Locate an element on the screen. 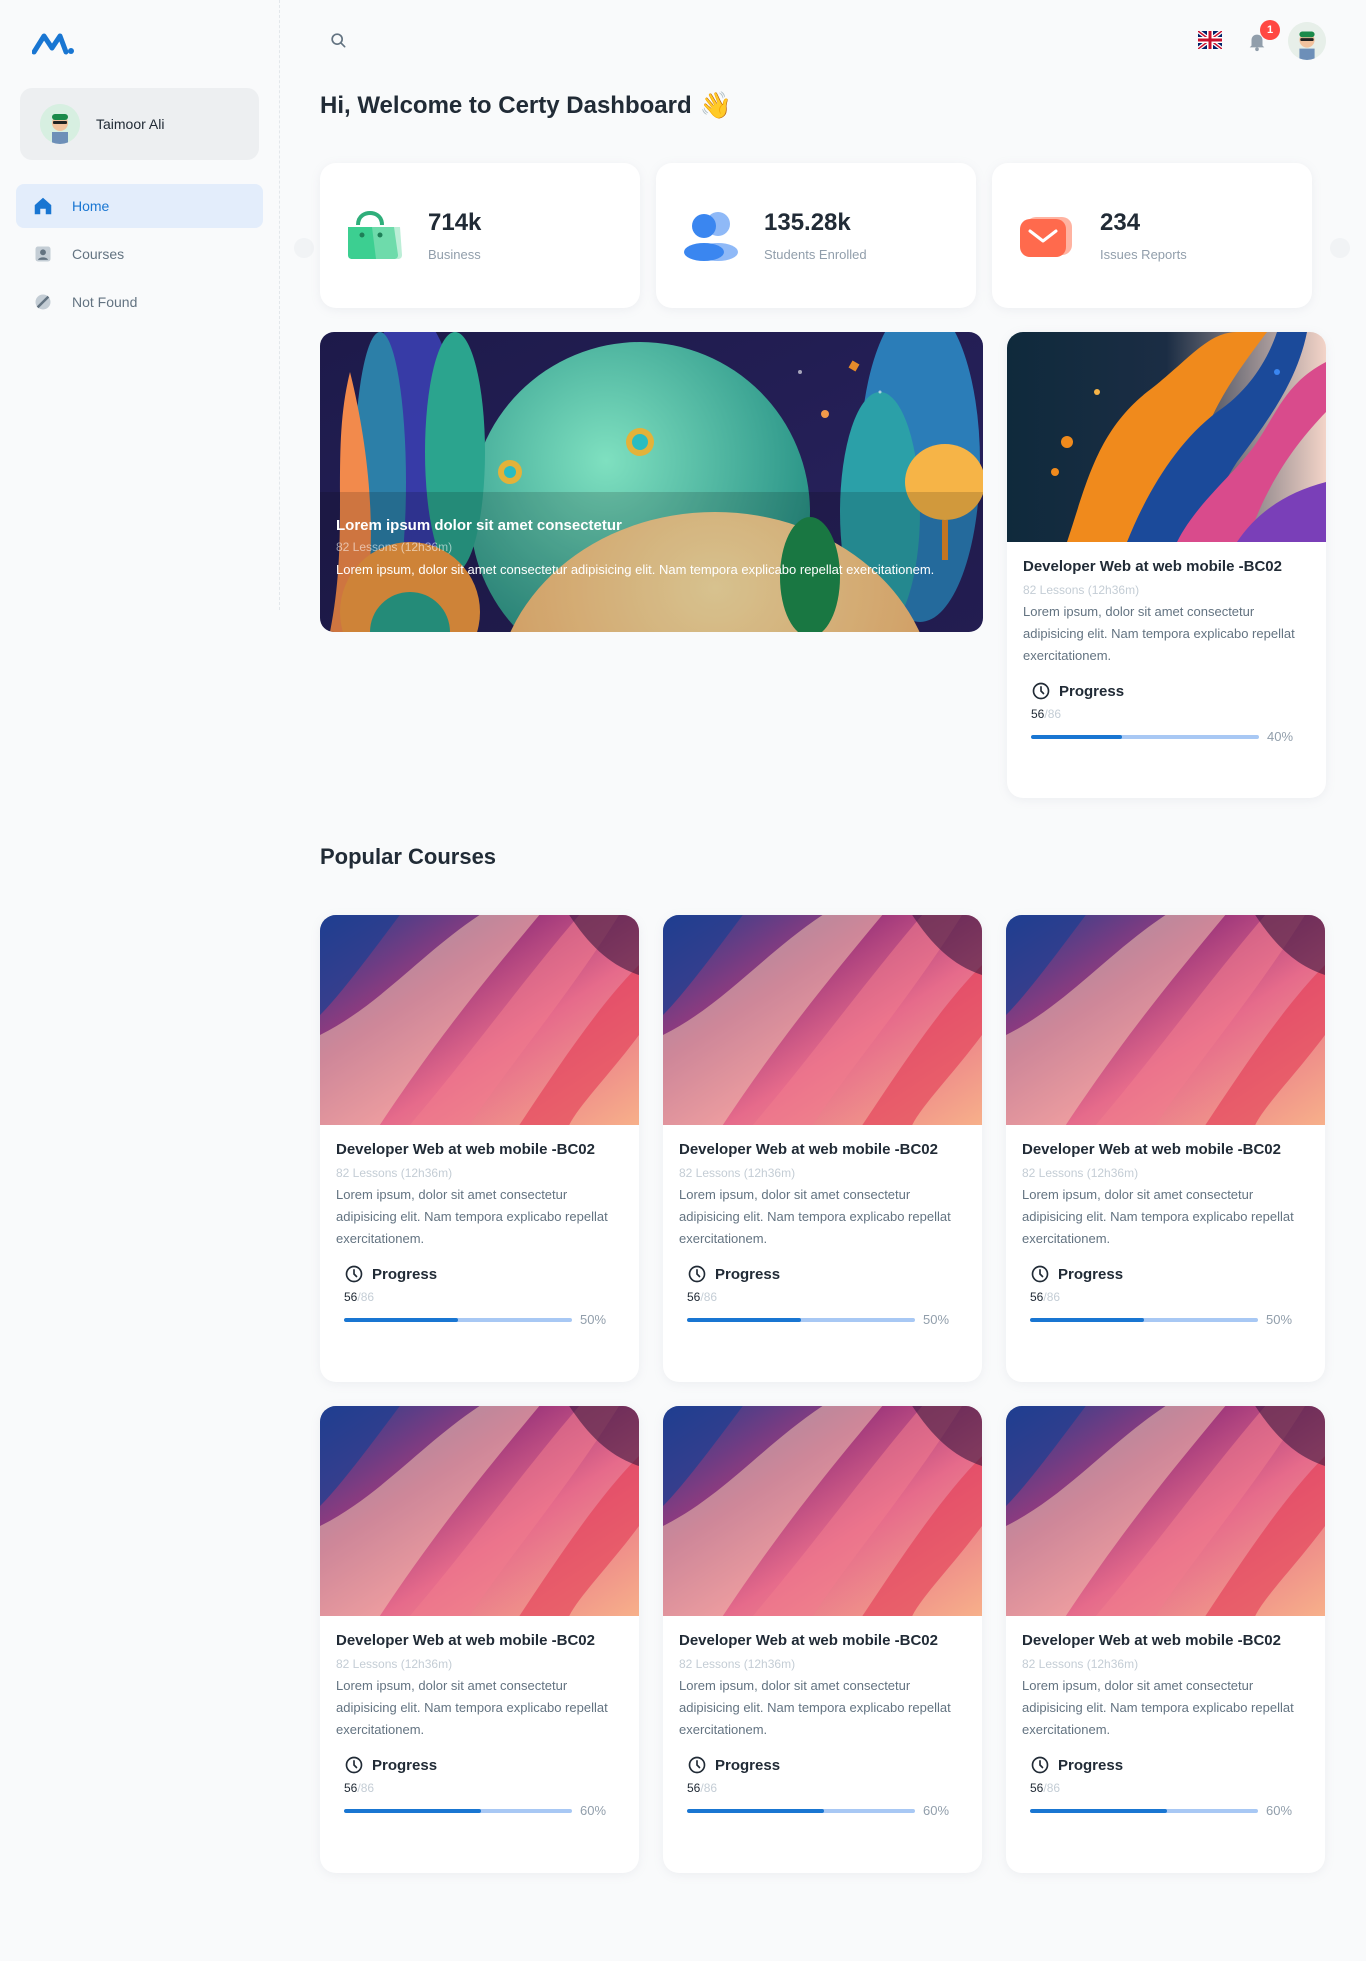 This screenshot has width=1366, height=1961. sidebar-item-home: Home is located at coordinates (139, 206).